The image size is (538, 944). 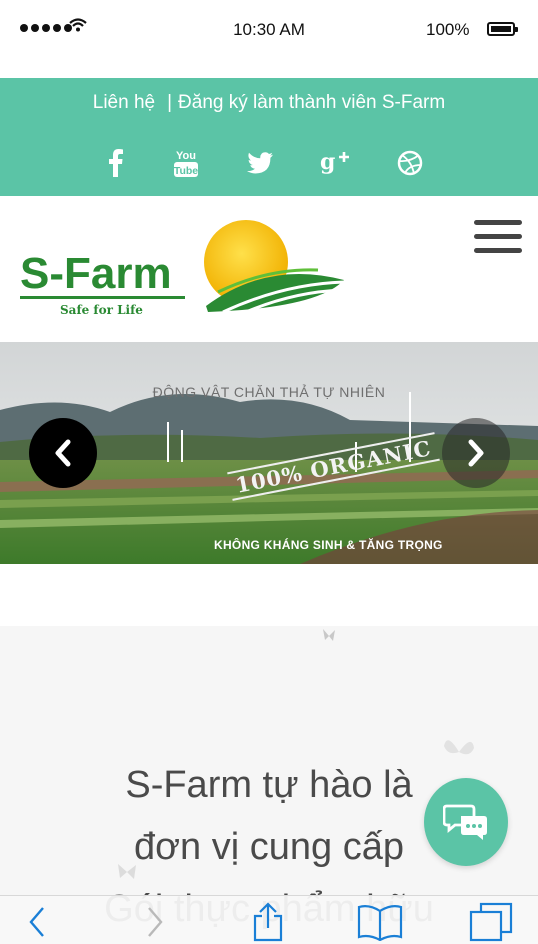 I want to click on register-link: Đăng ký làm thành viên S-Farm, so click(x=311, y=102).